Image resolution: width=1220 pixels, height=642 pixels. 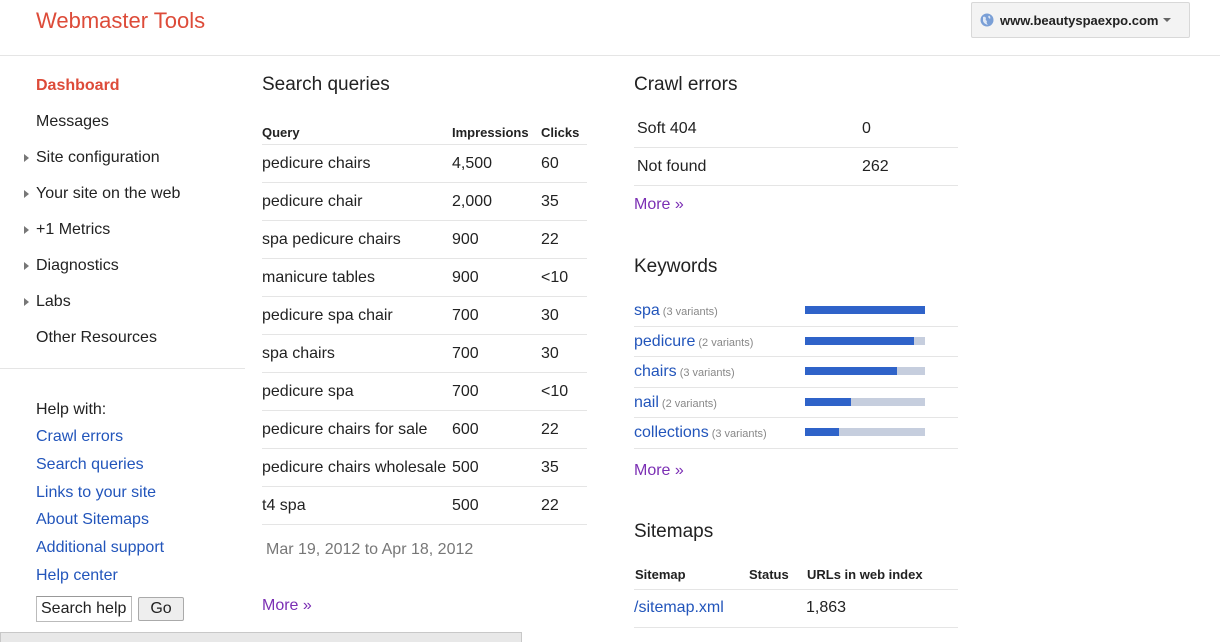 I want to click on keyword-link: chairs, so click(x=655, y=371).